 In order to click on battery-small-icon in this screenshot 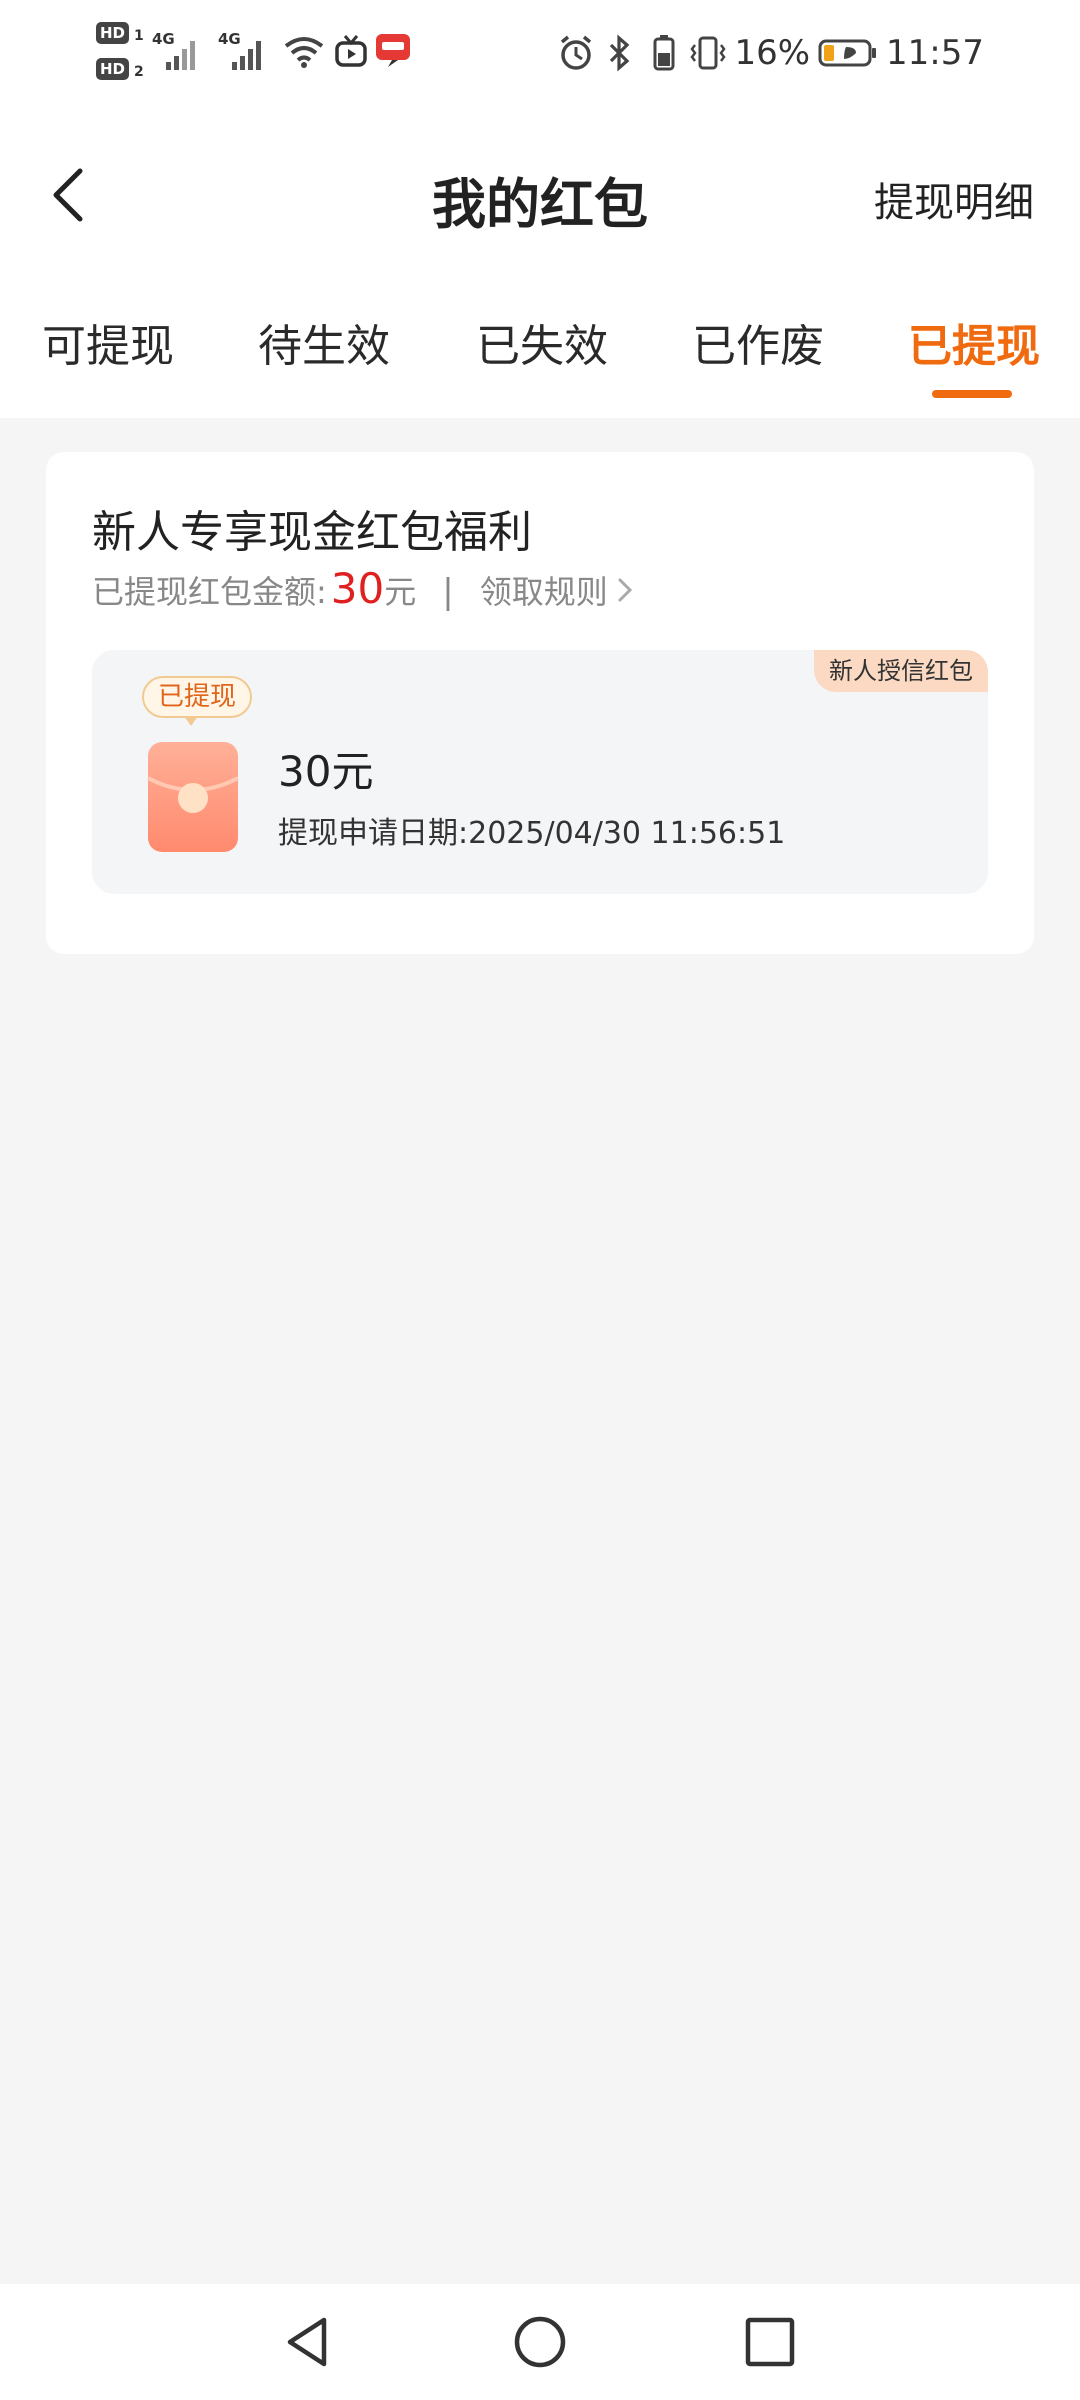, I will do `click(664, 53)`.